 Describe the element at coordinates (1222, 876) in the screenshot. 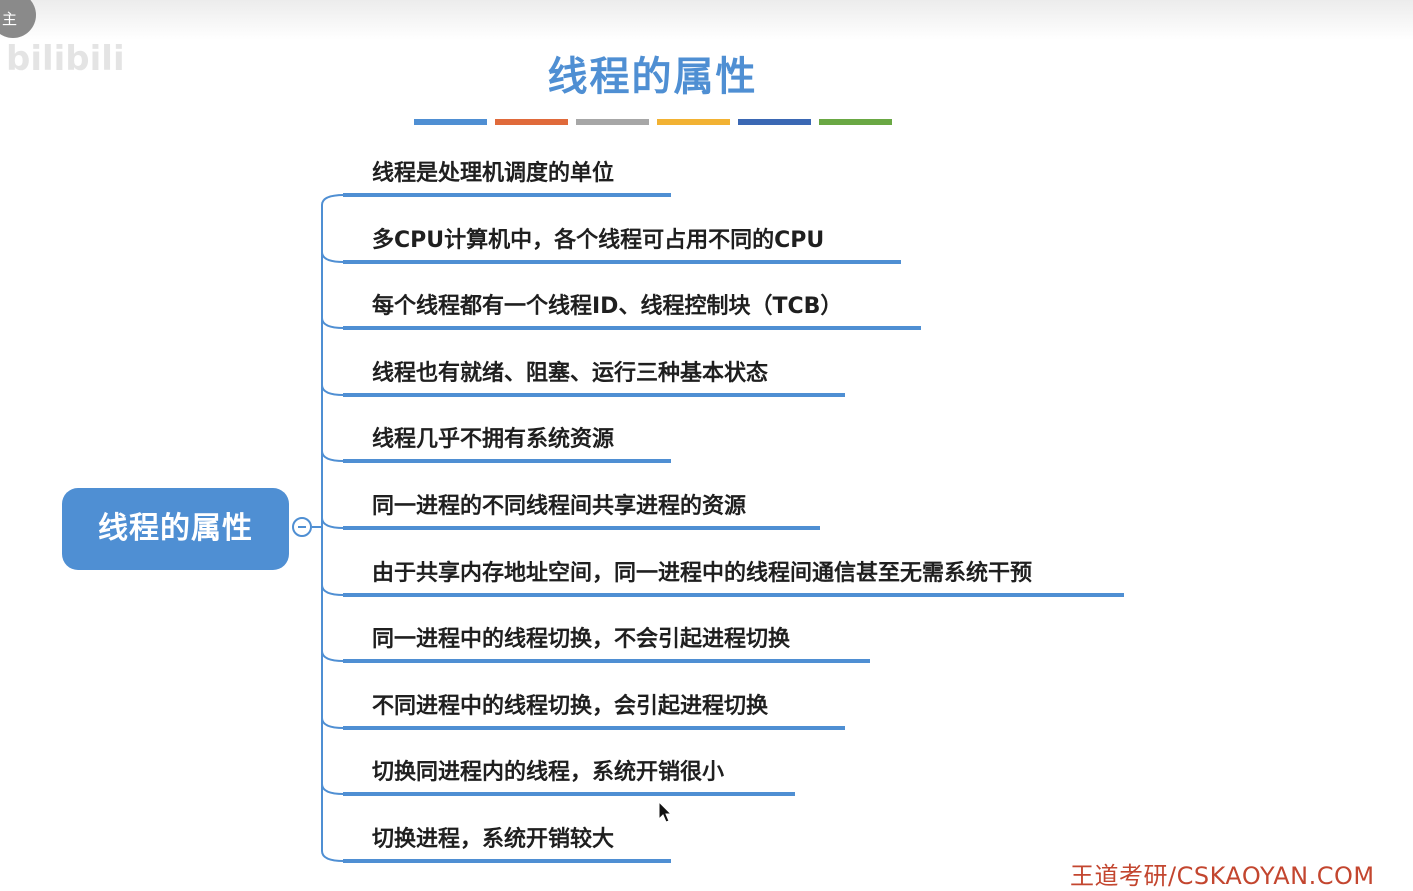

I see `footer-watermark: 王道考研/CSKAOYAN.COM` at that location.